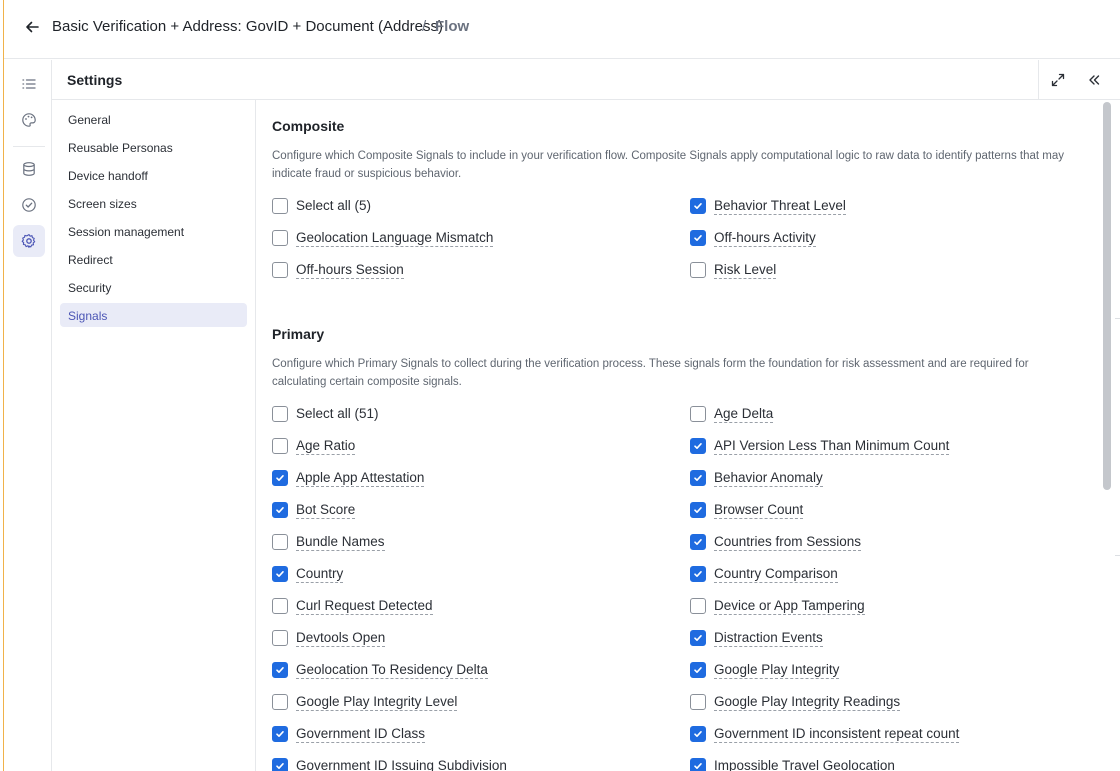 Image resolution: width=1120 pixels, height=771 pixels. Describe the element at coordinates (1107, 296) in the screenshot. I see `scrollbar-thumb` at that location.